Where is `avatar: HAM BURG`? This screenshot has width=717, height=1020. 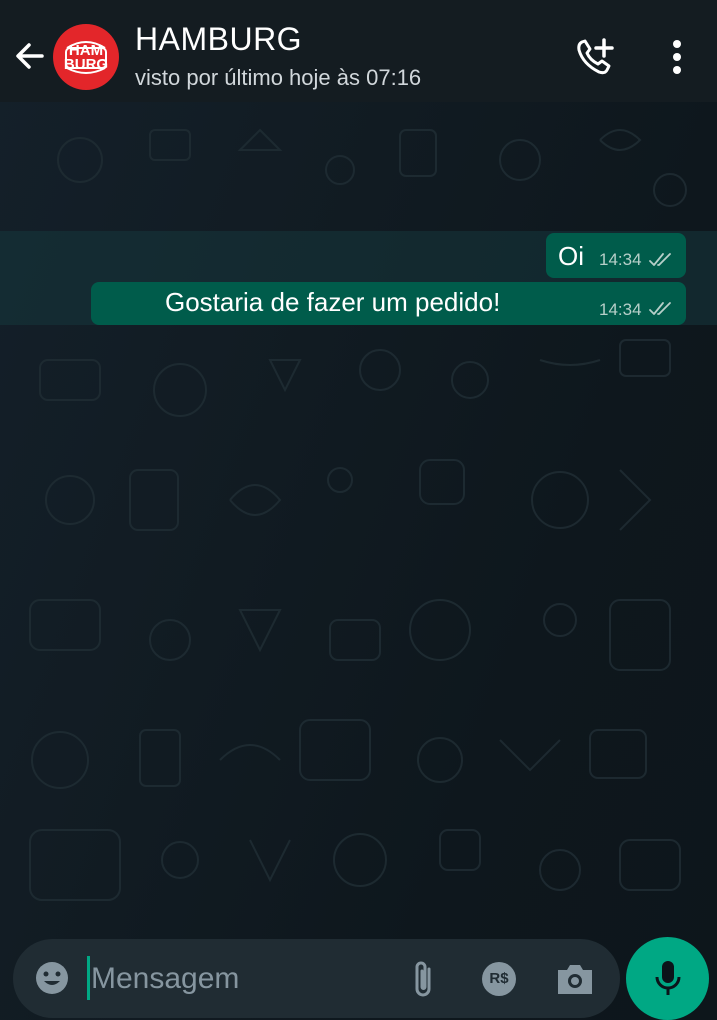
avatar: HAM BURG is located at coordinates (86, 57).